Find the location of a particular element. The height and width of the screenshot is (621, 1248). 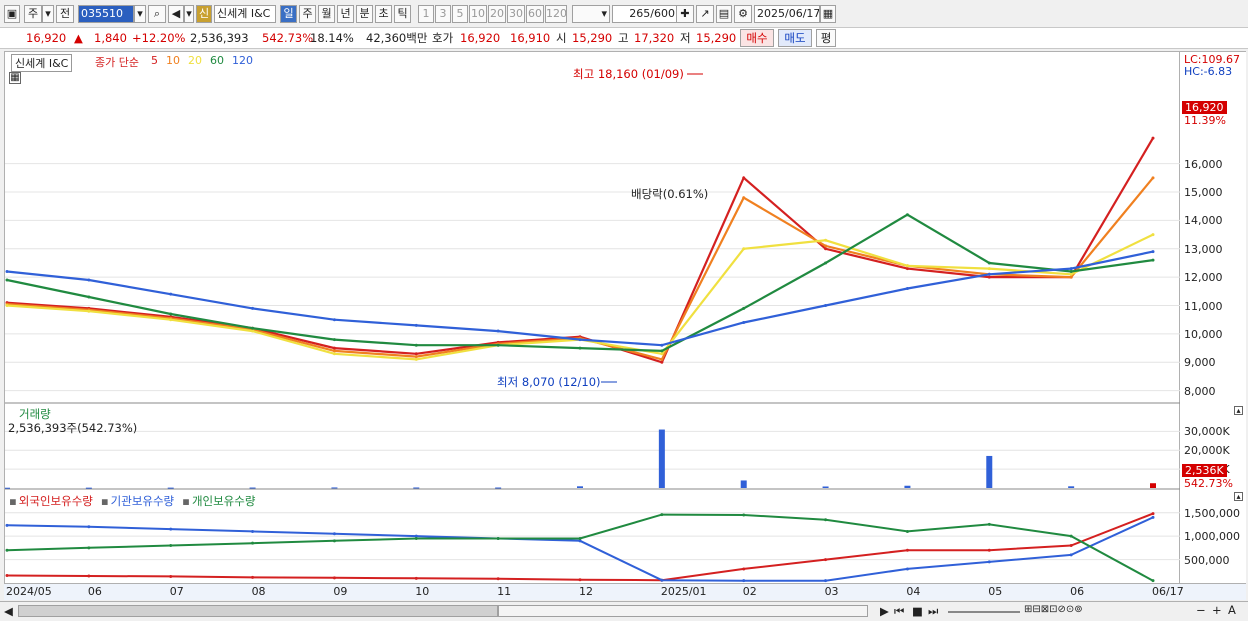

scrollbar-thumb is located at coordinates (683, 611).